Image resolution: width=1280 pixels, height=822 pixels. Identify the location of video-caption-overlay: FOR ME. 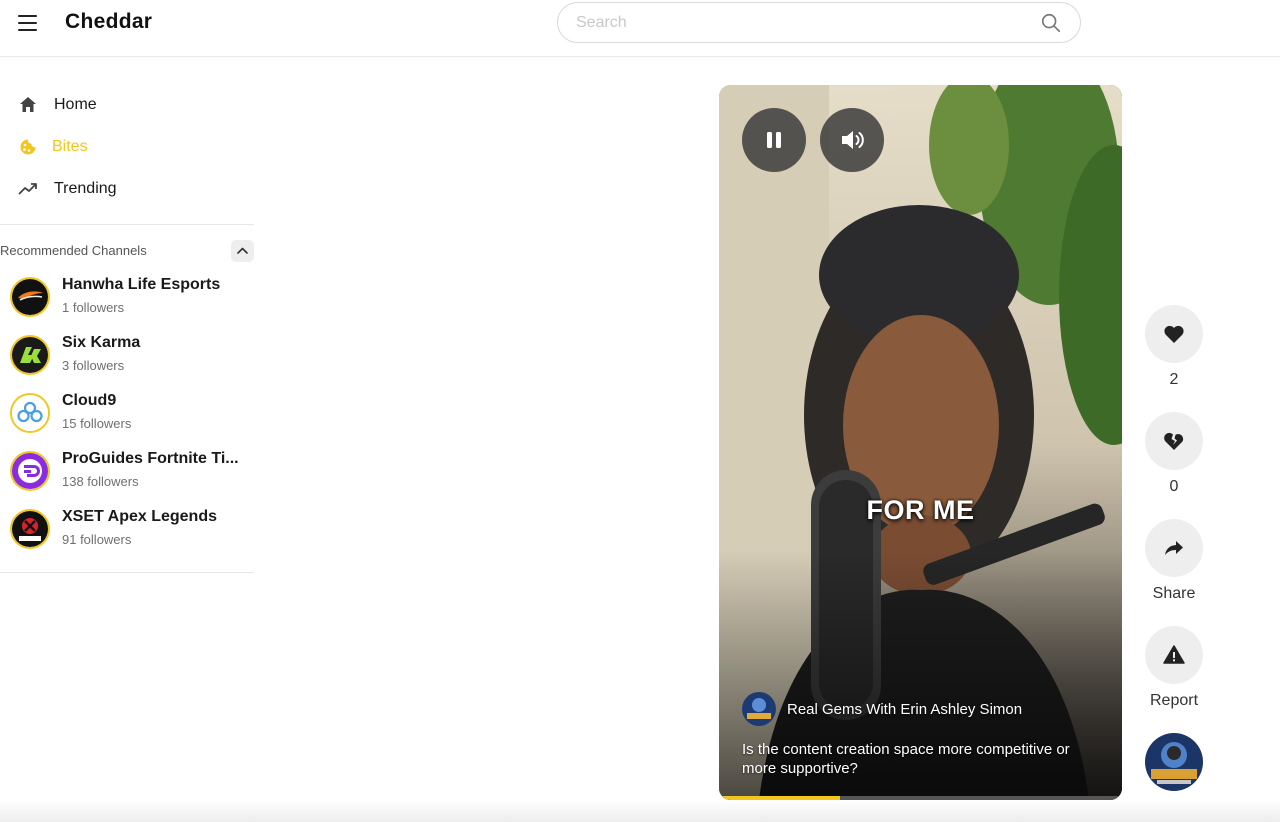
(920, 510).